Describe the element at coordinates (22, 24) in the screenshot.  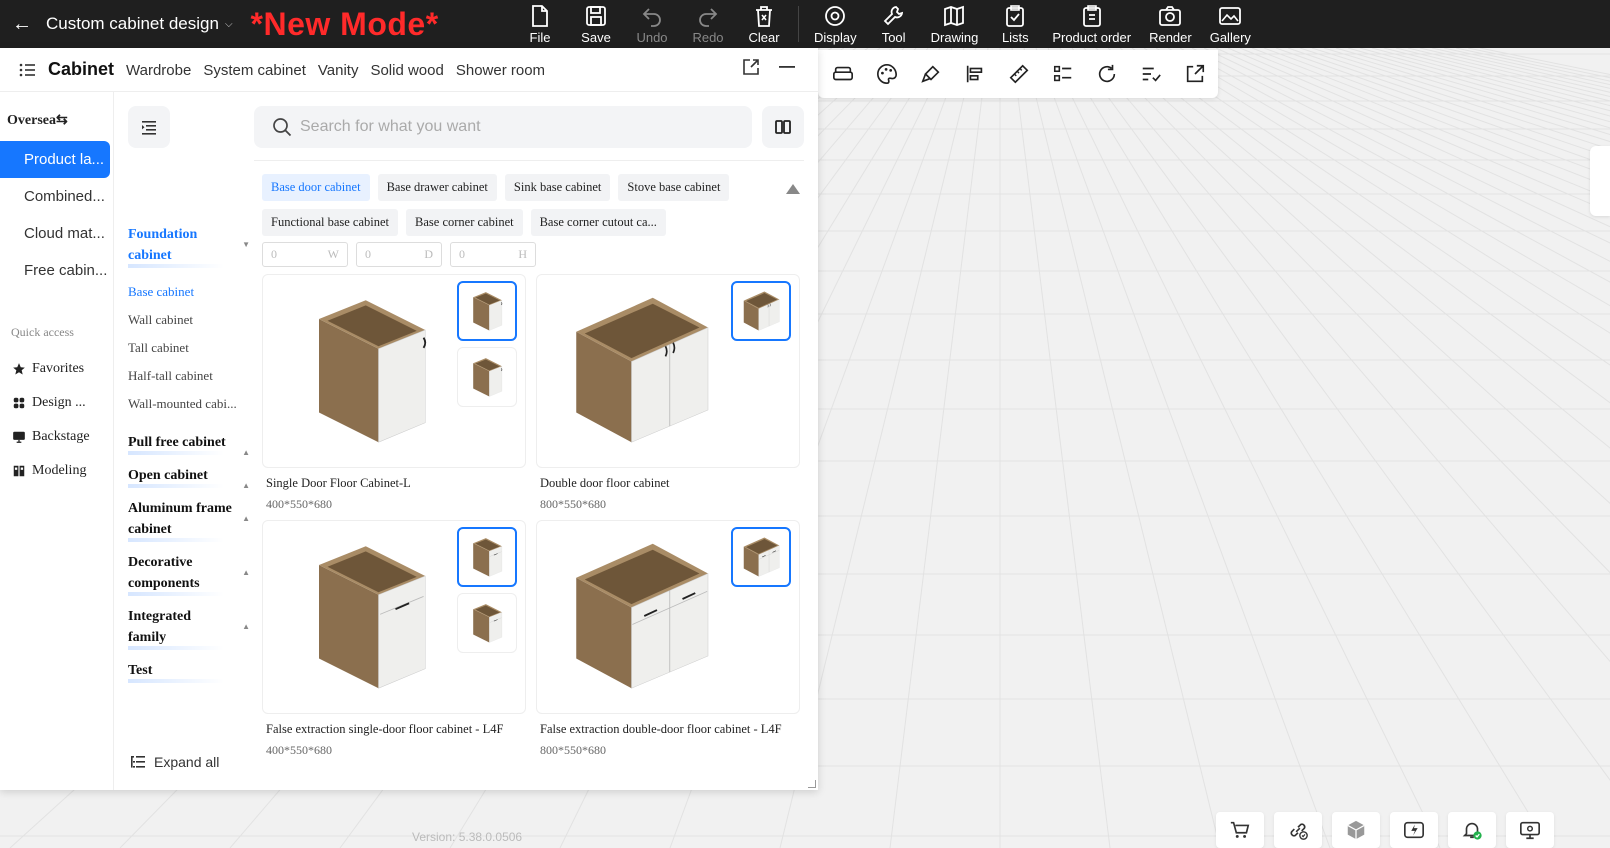
I see `back-arrow-icon: ←` at that location.